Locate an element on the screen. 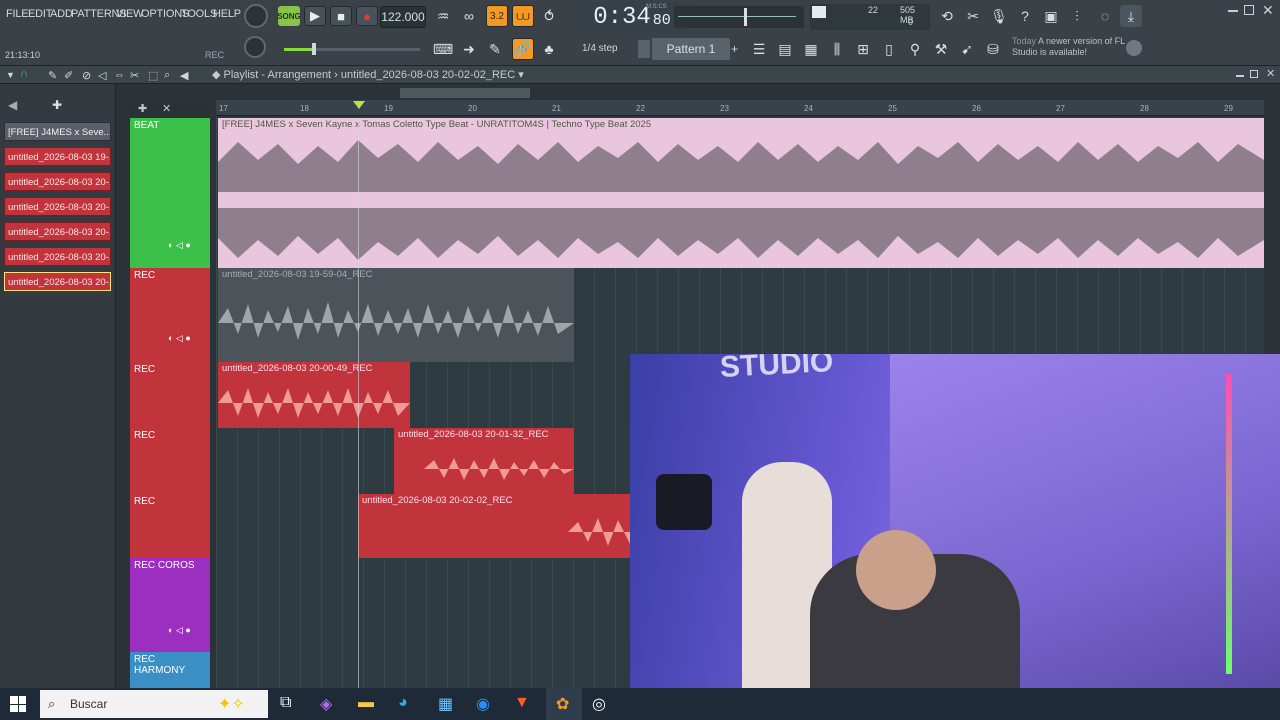  menu-view: VIEW is located at coordinates (130, 14).